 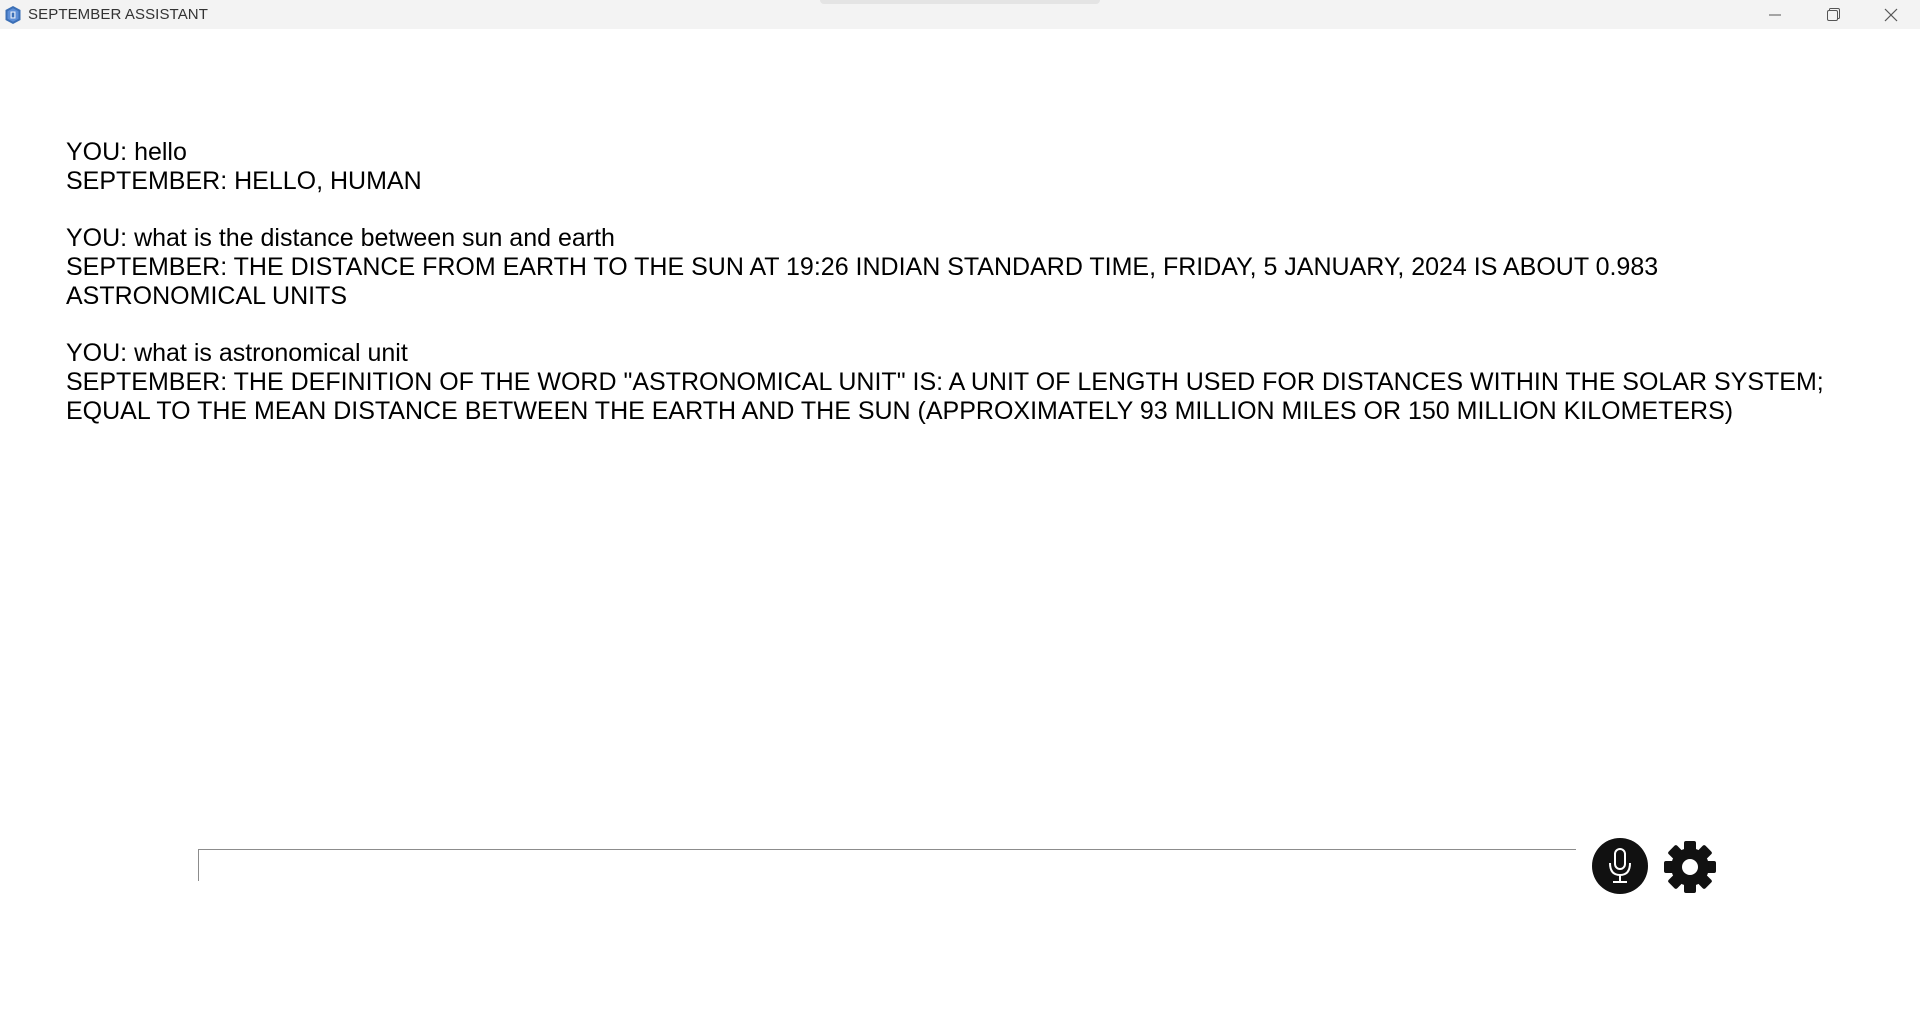 I want to click on microphone-button, so click(x=1620, y=866).